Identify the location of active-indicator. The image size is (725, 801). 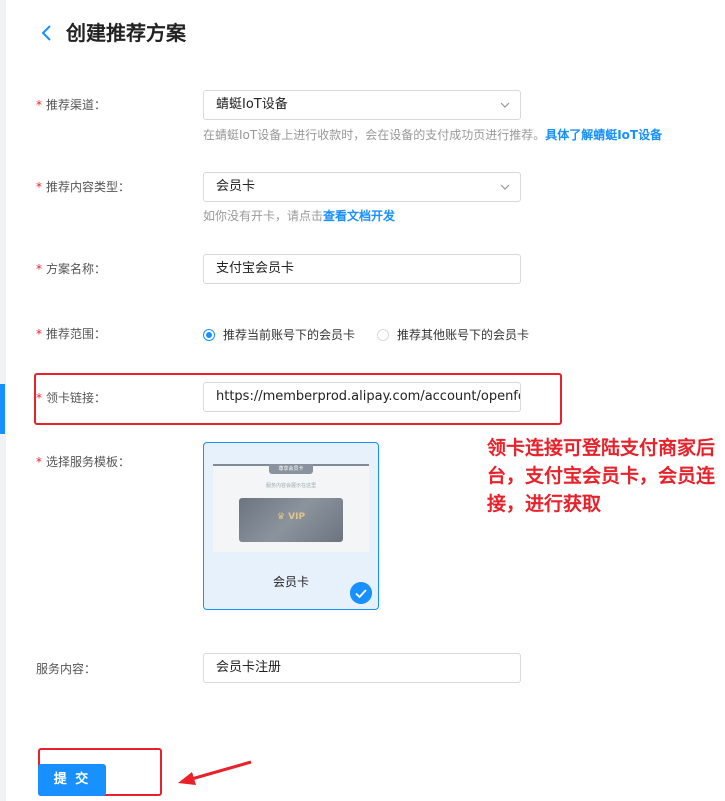
(2, 409).